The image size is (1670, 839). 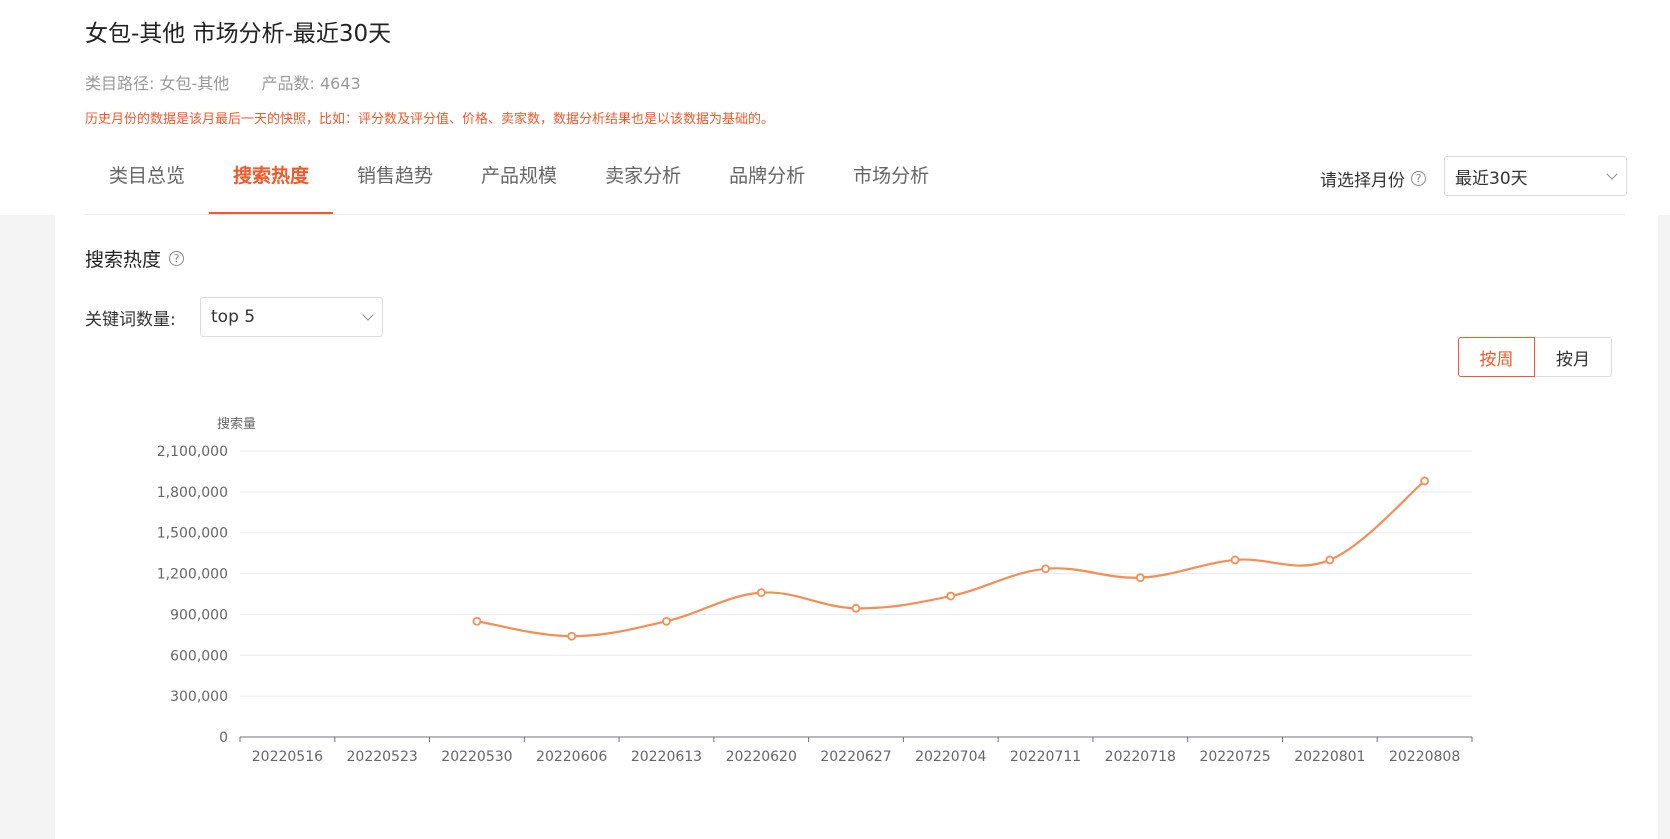 What do you see at coordinates (223, 738) in the screenshot?
I see `y-tick-label: 0` at bounding box center [223, 738].